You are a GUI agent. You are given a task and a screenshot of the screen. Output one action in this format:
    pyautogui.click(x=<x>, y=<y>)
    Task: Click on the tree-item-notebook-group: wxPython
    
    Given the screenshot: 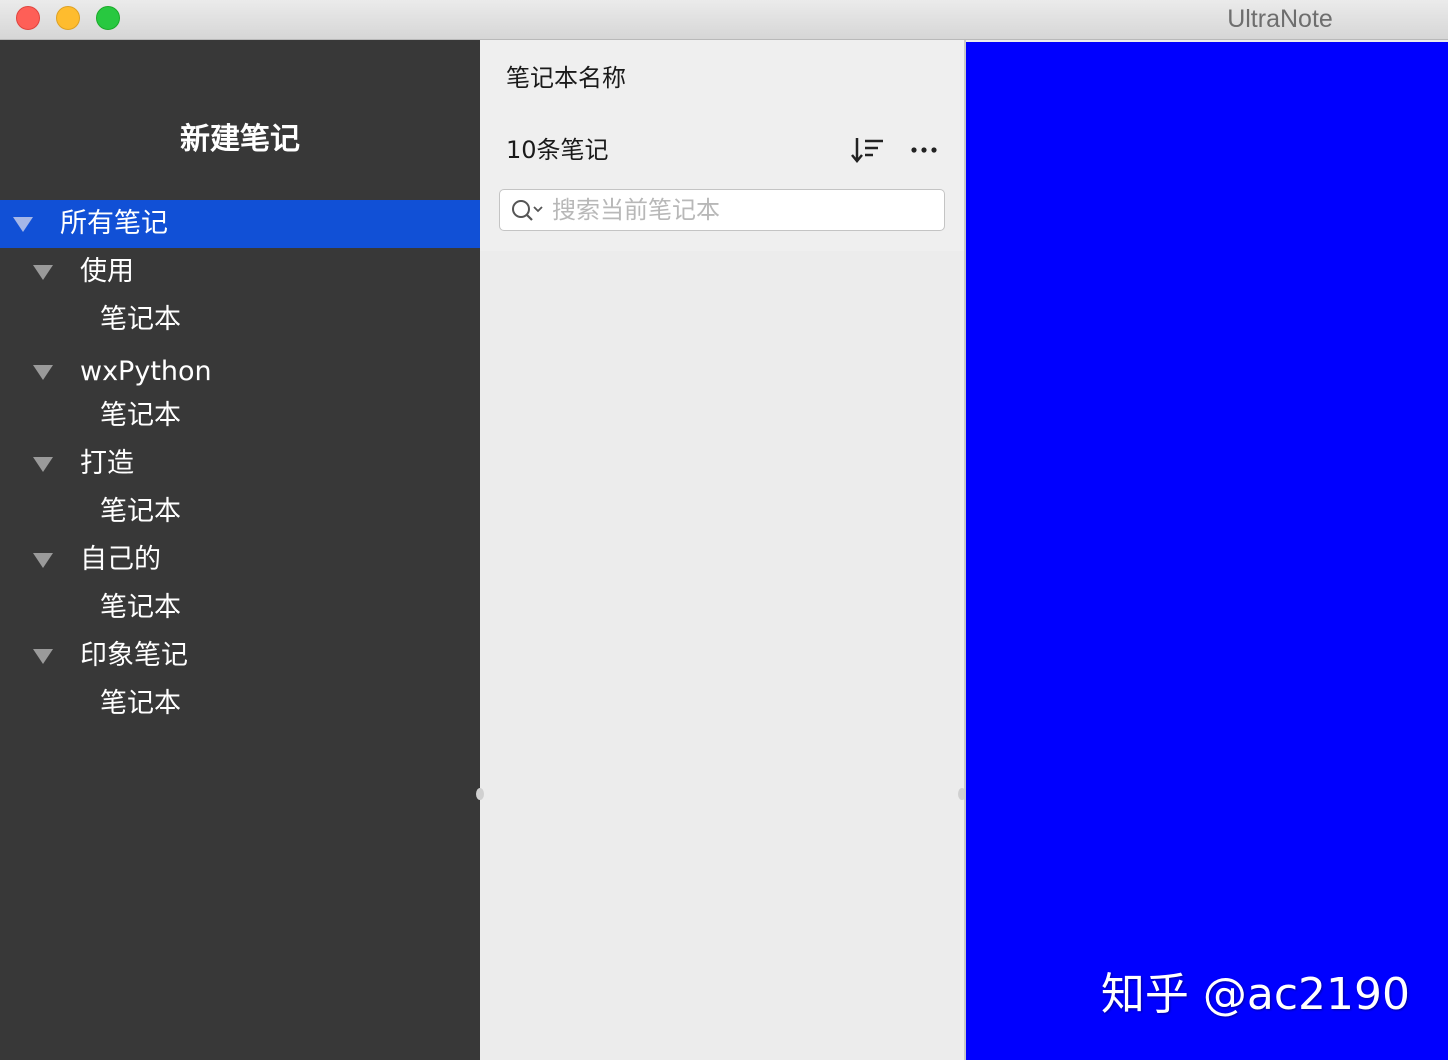 What is the action you would take?
    pyautogui.click(x=240, y=372)
    